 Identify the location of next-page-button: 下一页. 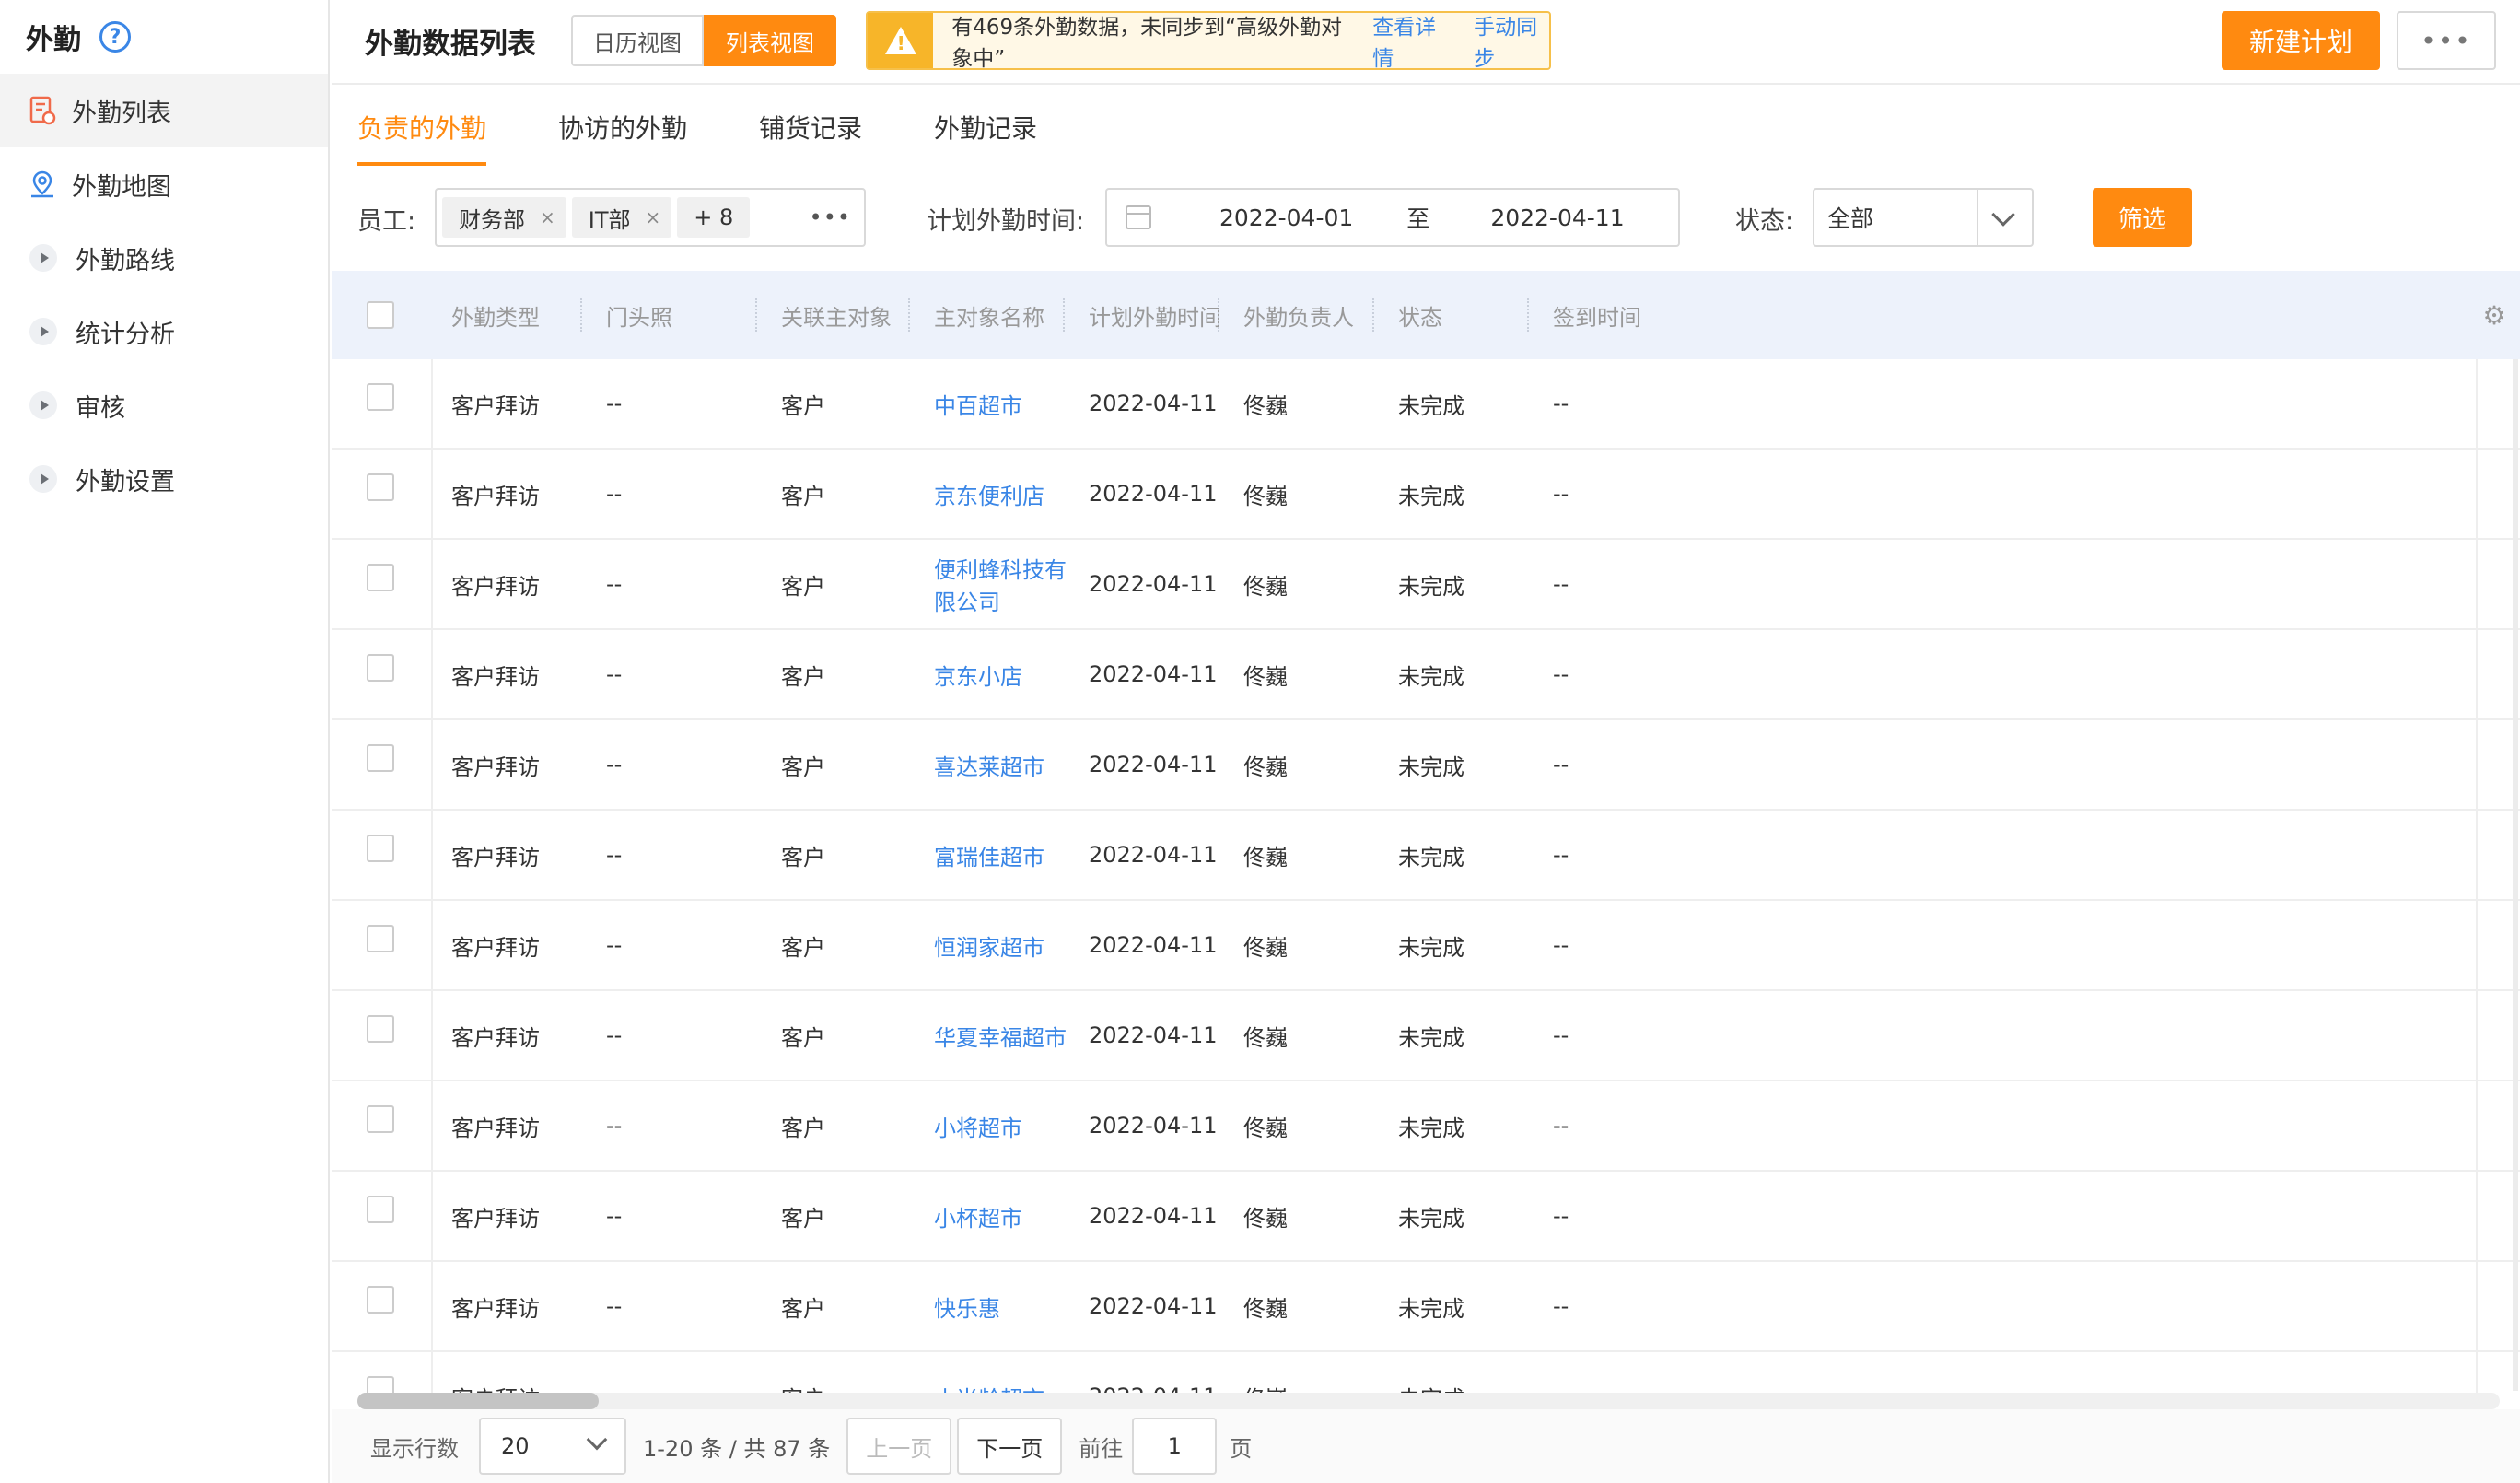
(1010, 1446).